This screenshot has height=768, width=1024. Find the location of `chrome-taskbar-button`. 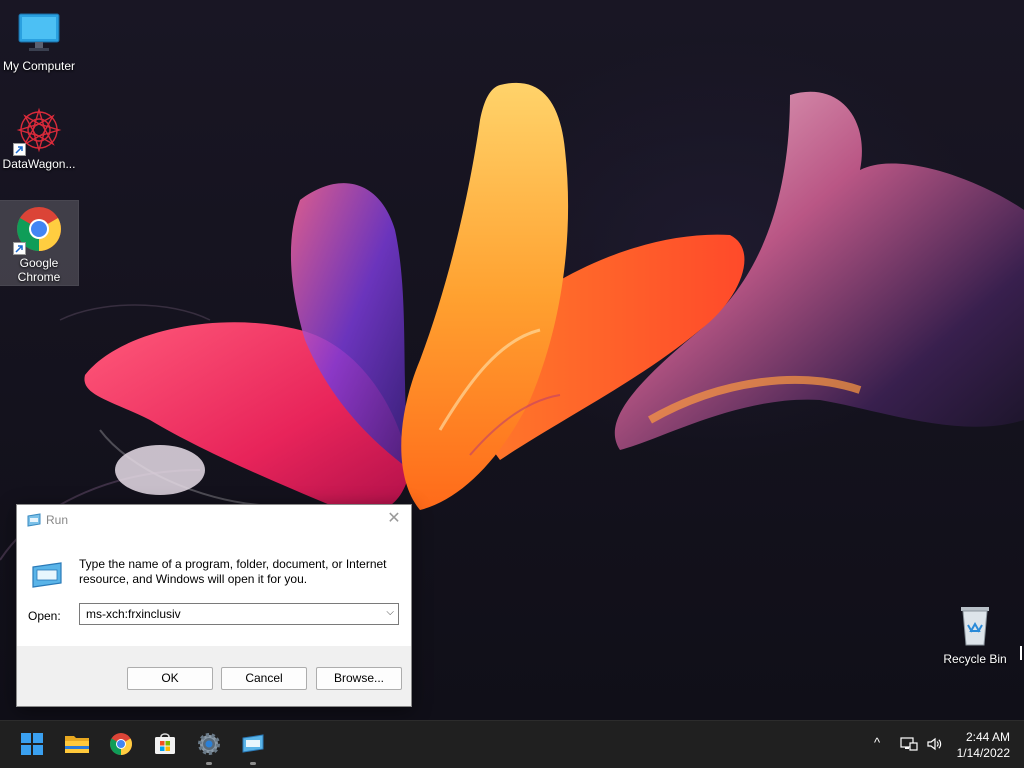

chrome-taskbar-button is located at coordinates (121, 744).